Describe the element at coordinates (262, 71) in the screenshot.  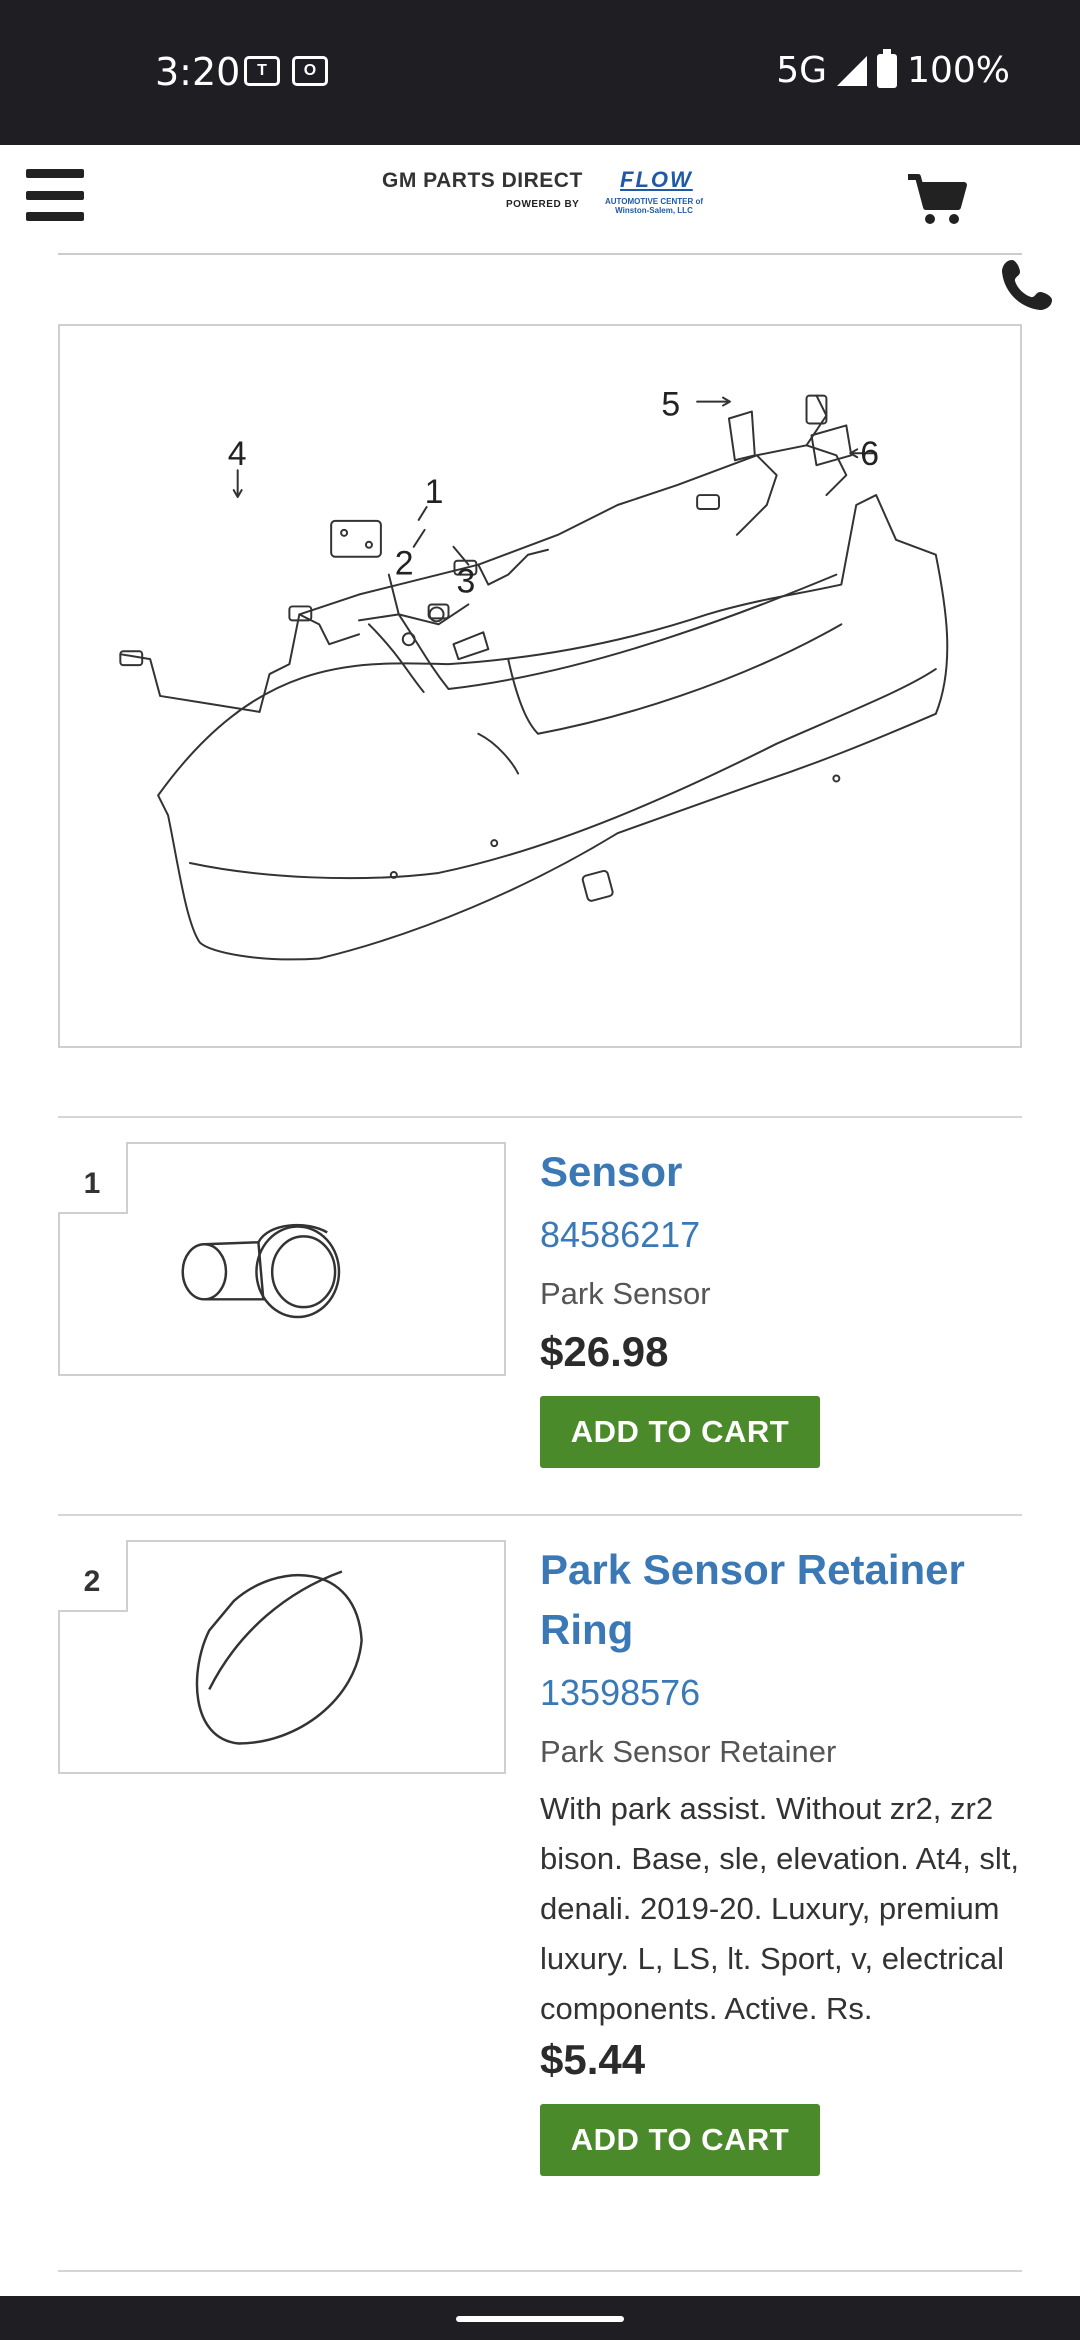
I see `teams-icon: T` at that location.